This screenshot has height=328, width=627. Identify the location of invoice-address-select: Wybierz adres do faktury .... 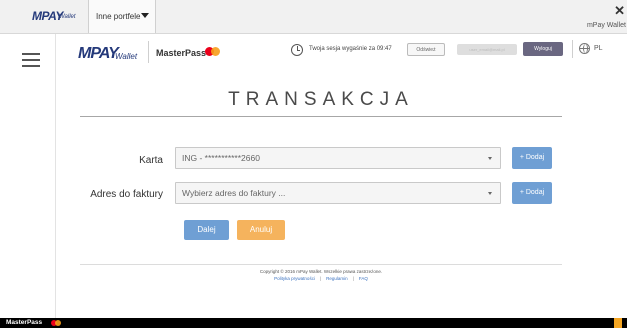
(338, 193).